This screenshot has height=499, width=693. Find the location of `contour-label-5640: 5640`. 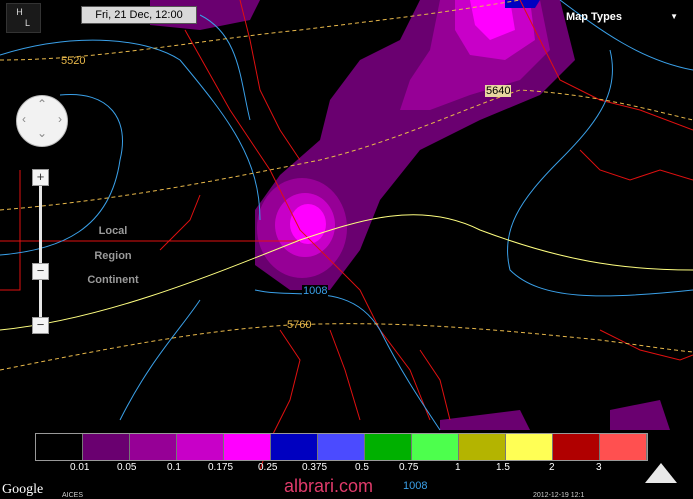

contour-label-5640: 5640 is located at coordinates (498, 91).